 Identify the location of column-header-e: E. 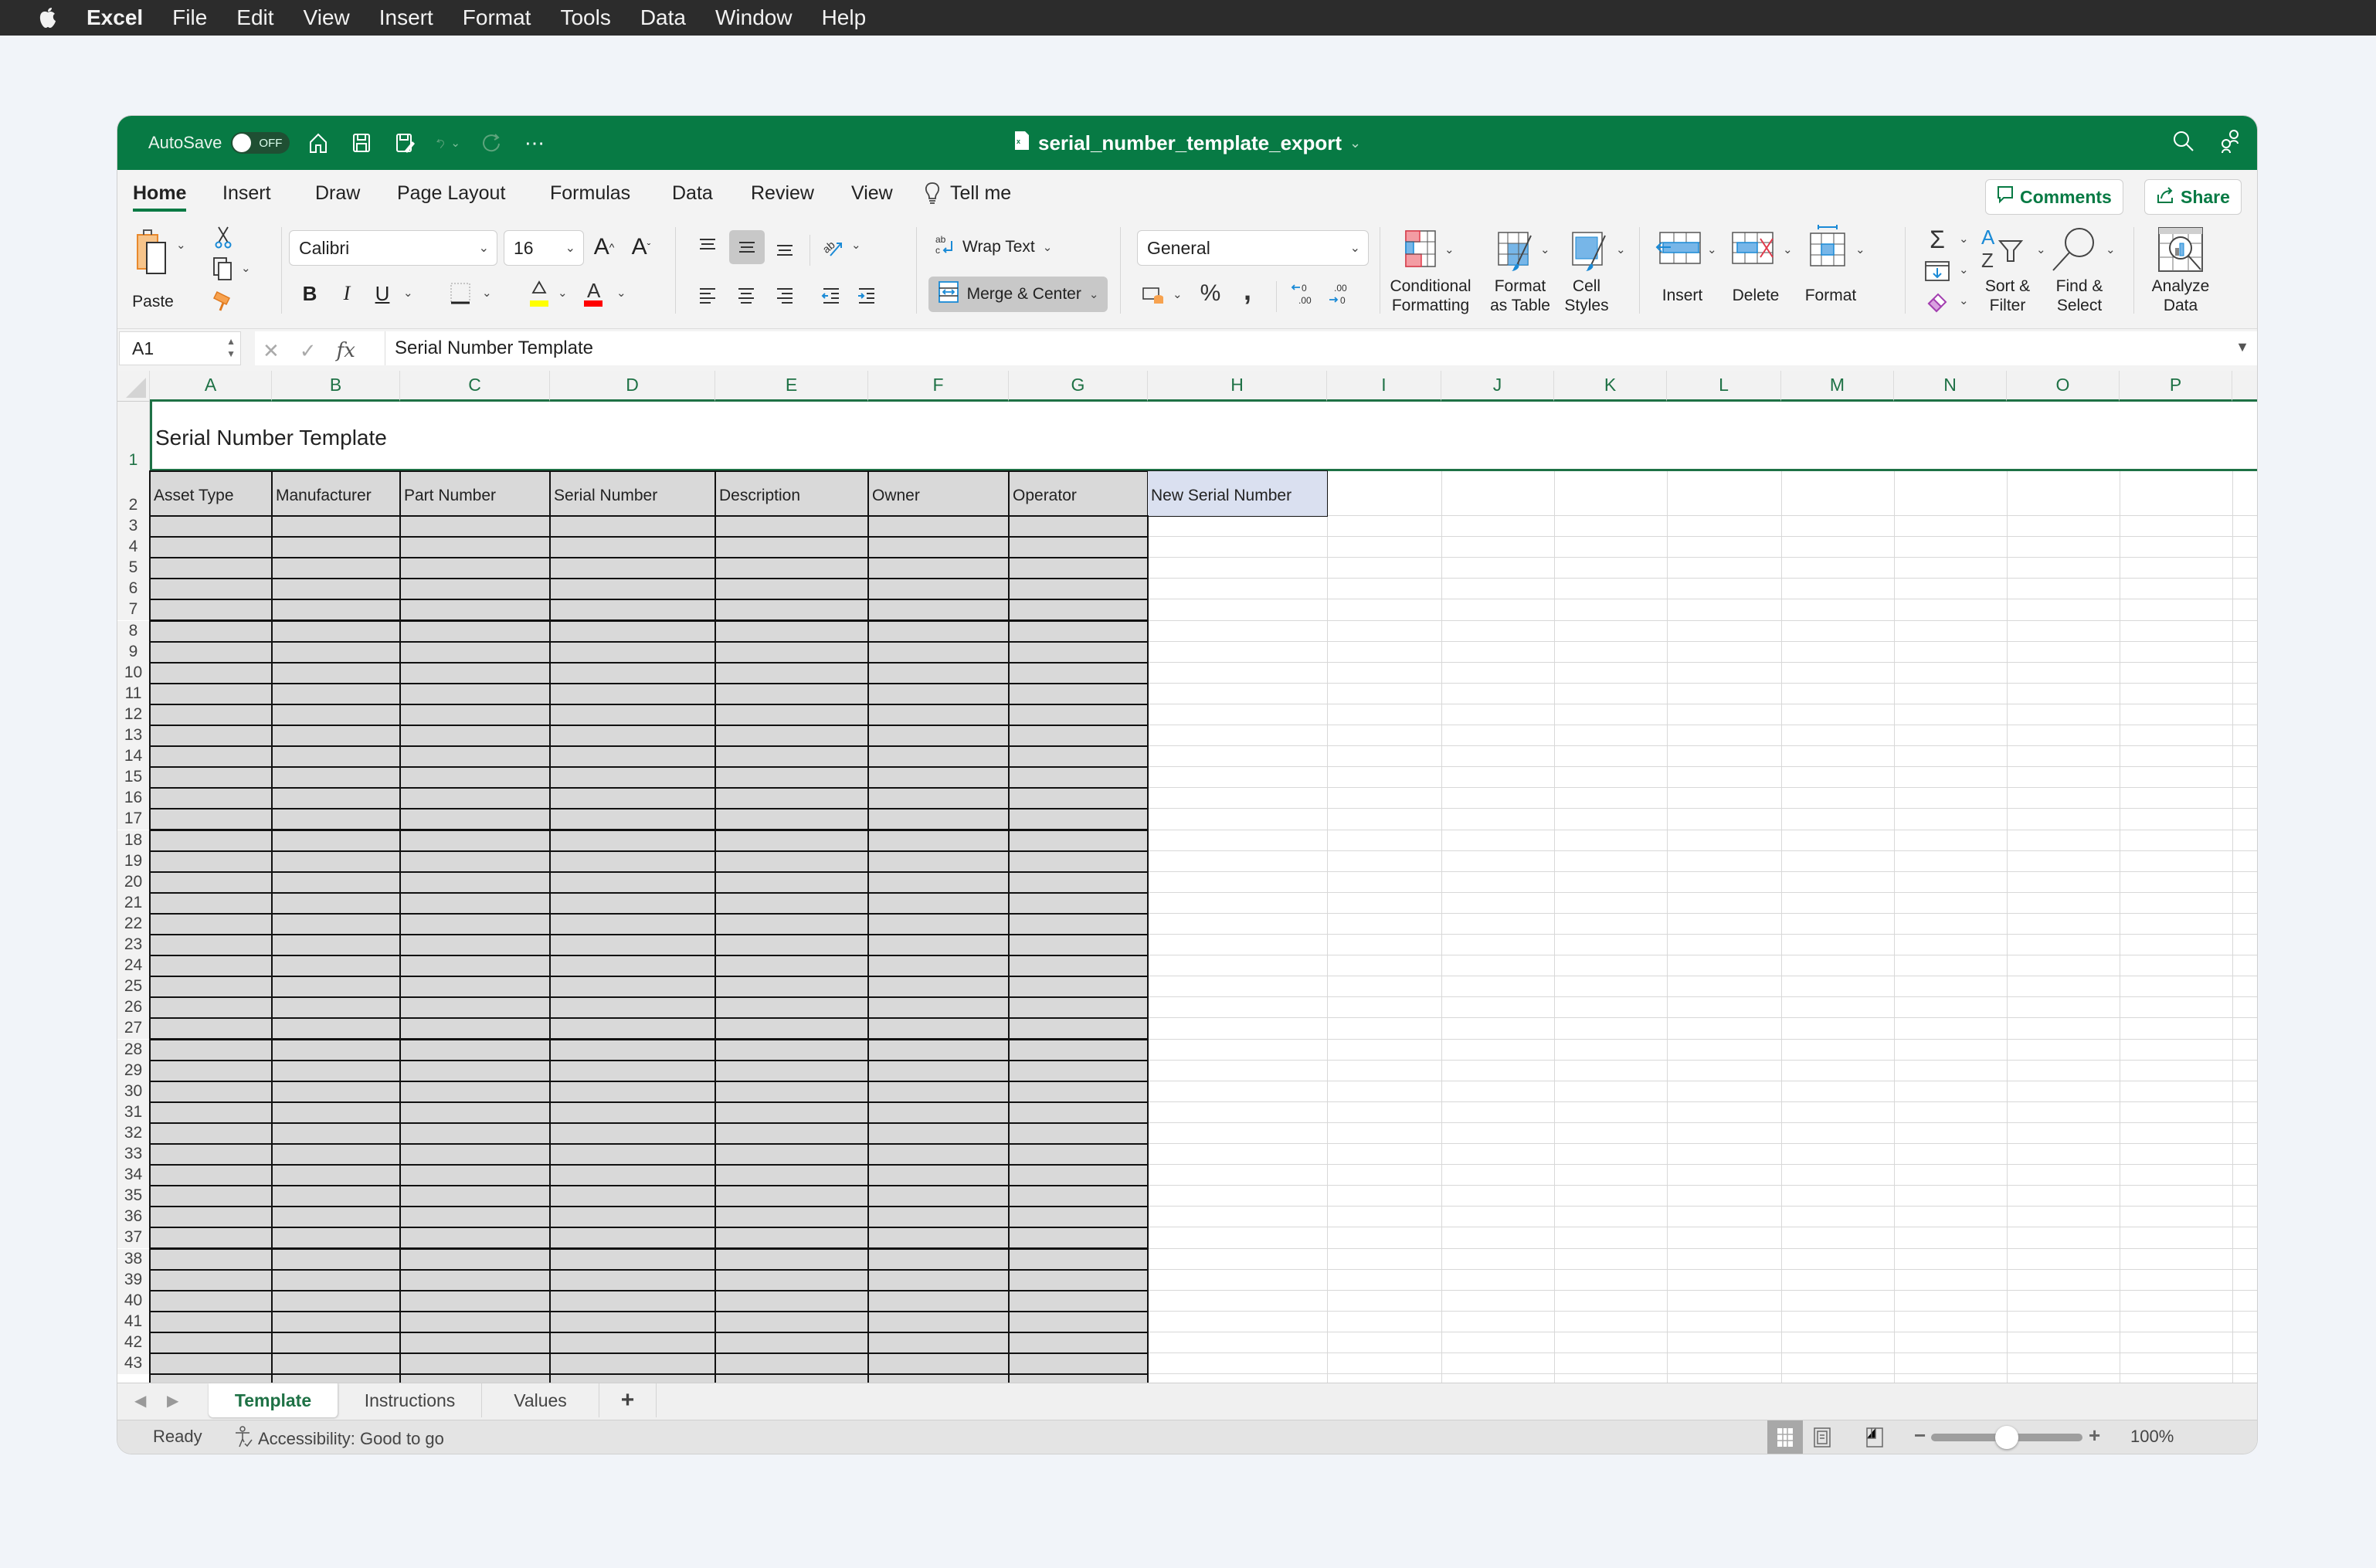
(791, 387).